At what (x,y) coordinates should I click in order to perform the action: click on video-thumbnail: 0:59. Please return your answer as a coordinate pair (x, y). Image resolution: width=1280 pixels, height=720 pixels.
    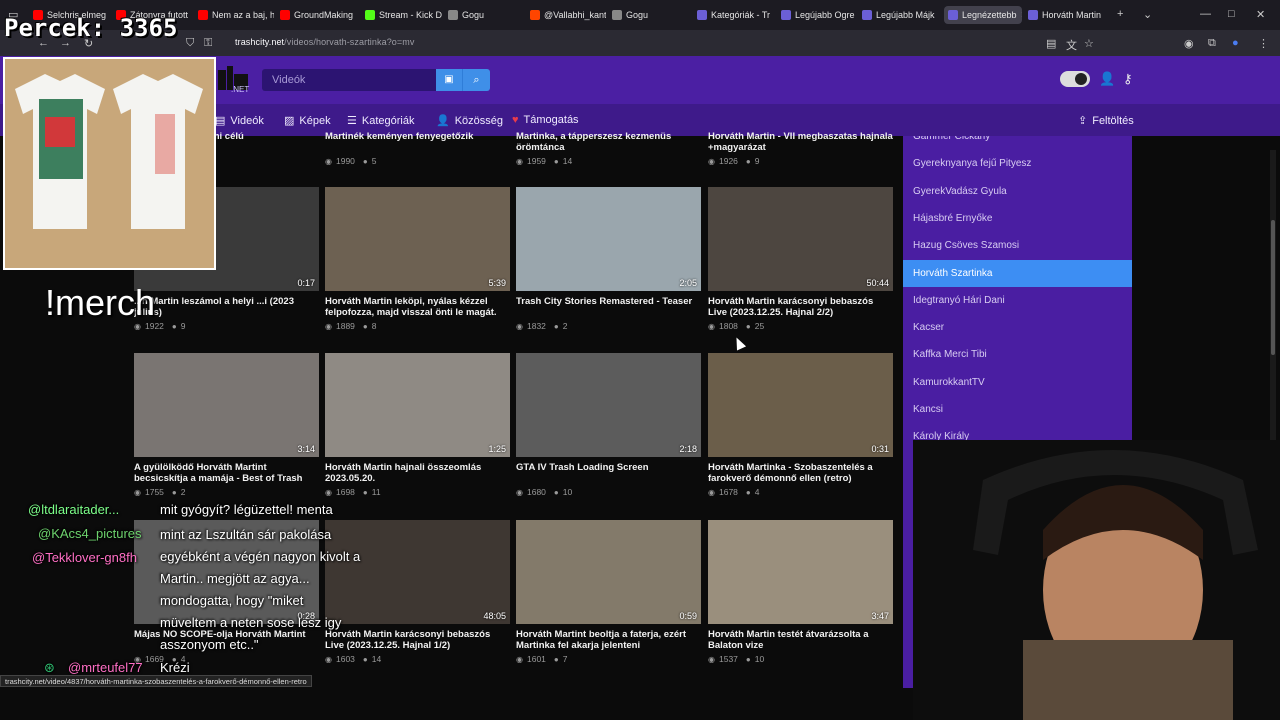
    Looking at the image, I should click on (608, 572).